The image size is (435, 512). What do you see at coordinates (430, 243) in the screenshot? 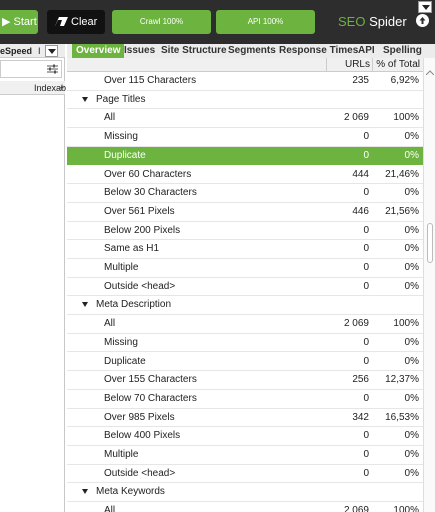
I see `scrollbar-thumb` at bounding box center [430, 243].